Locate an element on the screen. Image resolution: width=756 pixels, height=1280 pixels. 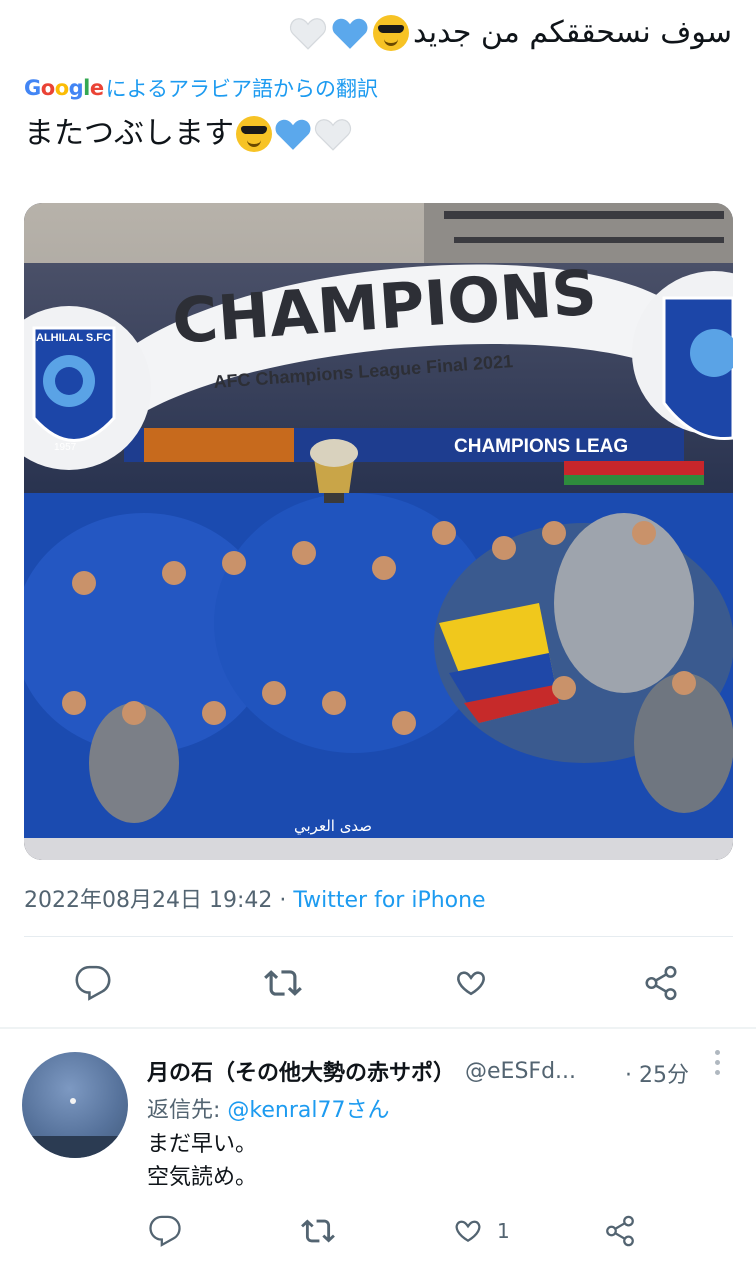
divider is located at coordinates (378, 936).